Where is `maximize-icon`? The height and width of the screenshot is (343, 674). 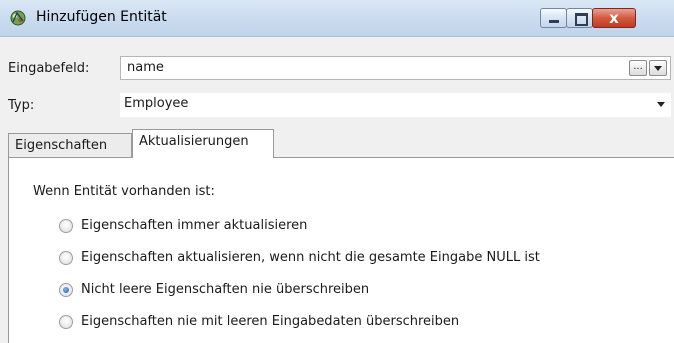
maximize-icon is located at coordinates (581, 19).